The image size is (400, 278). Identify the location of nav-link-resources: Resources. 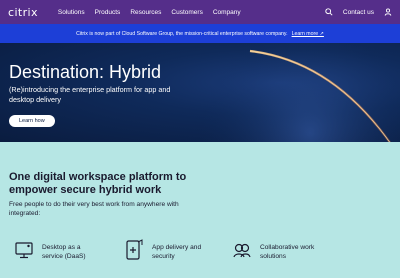
(145, 12).